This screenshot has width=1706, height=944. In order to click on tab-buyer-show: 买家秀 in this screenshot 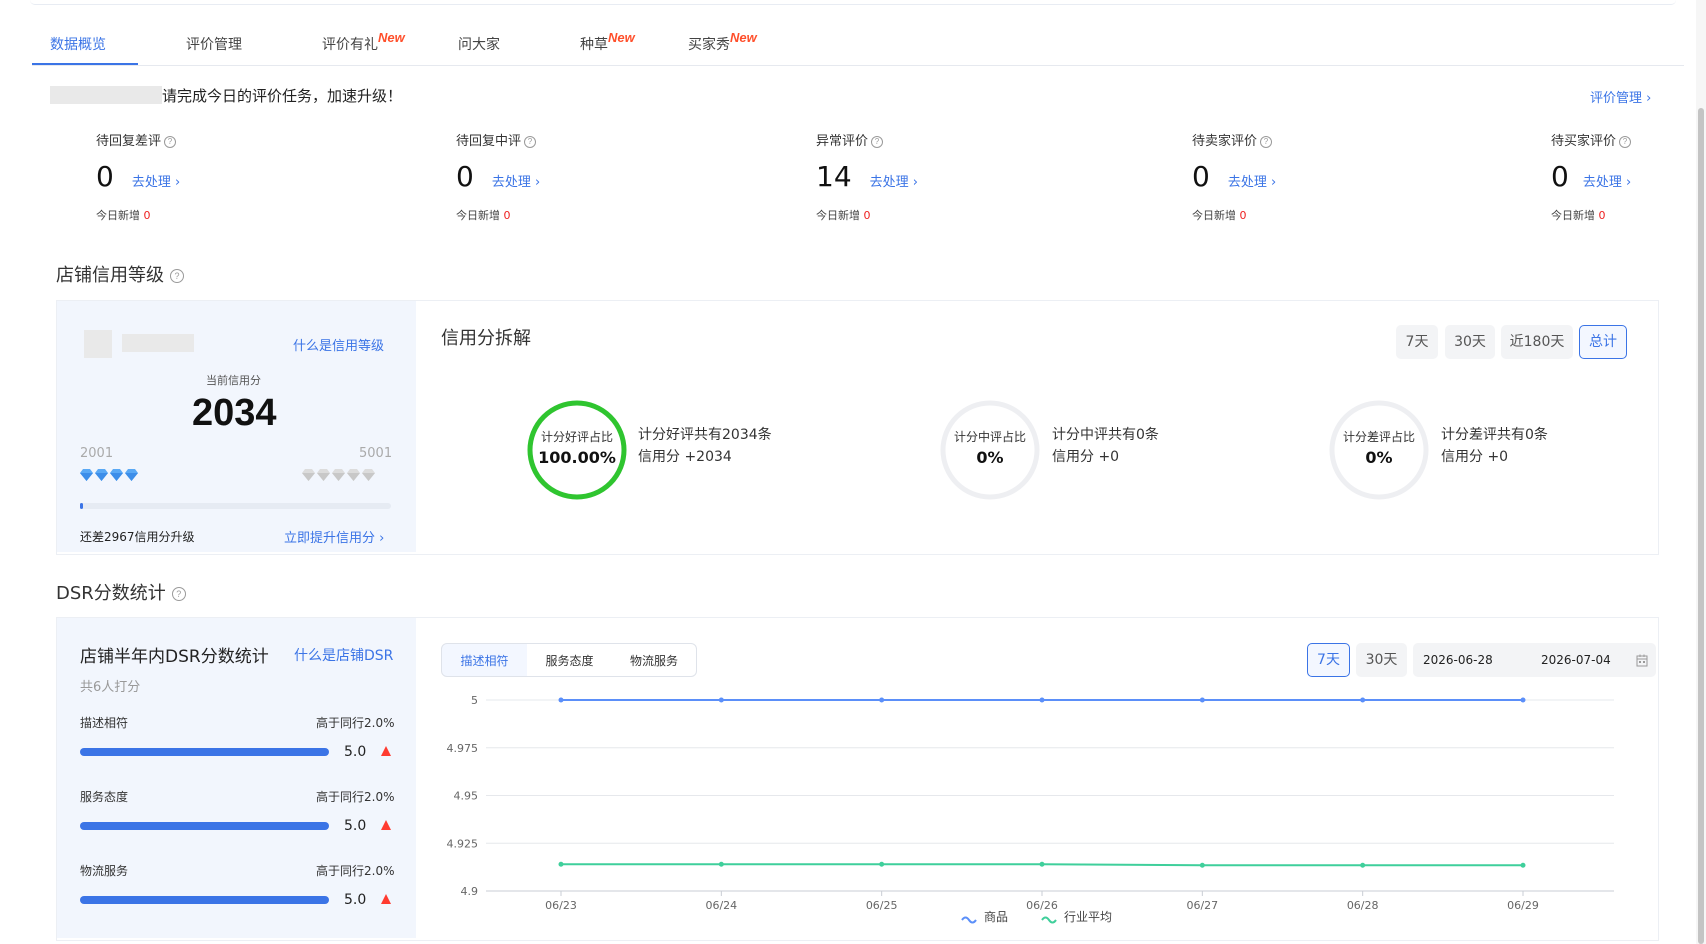, I will do `click(709, 44)`.